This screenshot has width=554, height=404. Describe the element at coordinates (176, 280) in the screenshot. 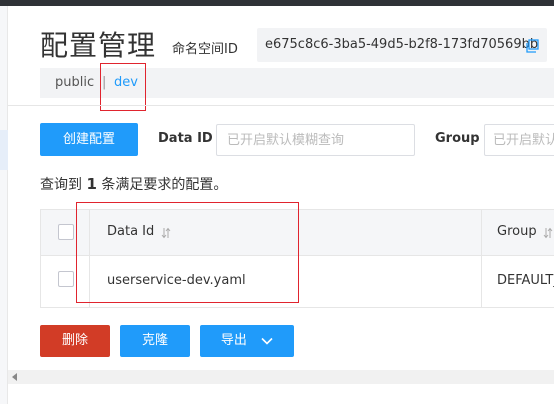

I see `cell-data-id: userservice-dev.yaml` at that location.